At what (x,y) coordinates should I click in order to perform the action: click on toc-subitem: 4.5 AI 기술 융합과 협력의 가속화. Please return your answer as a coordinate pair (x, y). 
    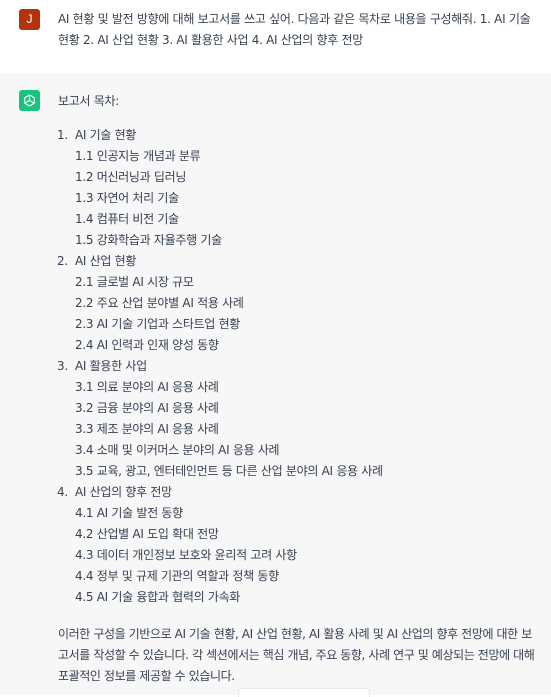
    Looking at the image, I should click on (158, 597).